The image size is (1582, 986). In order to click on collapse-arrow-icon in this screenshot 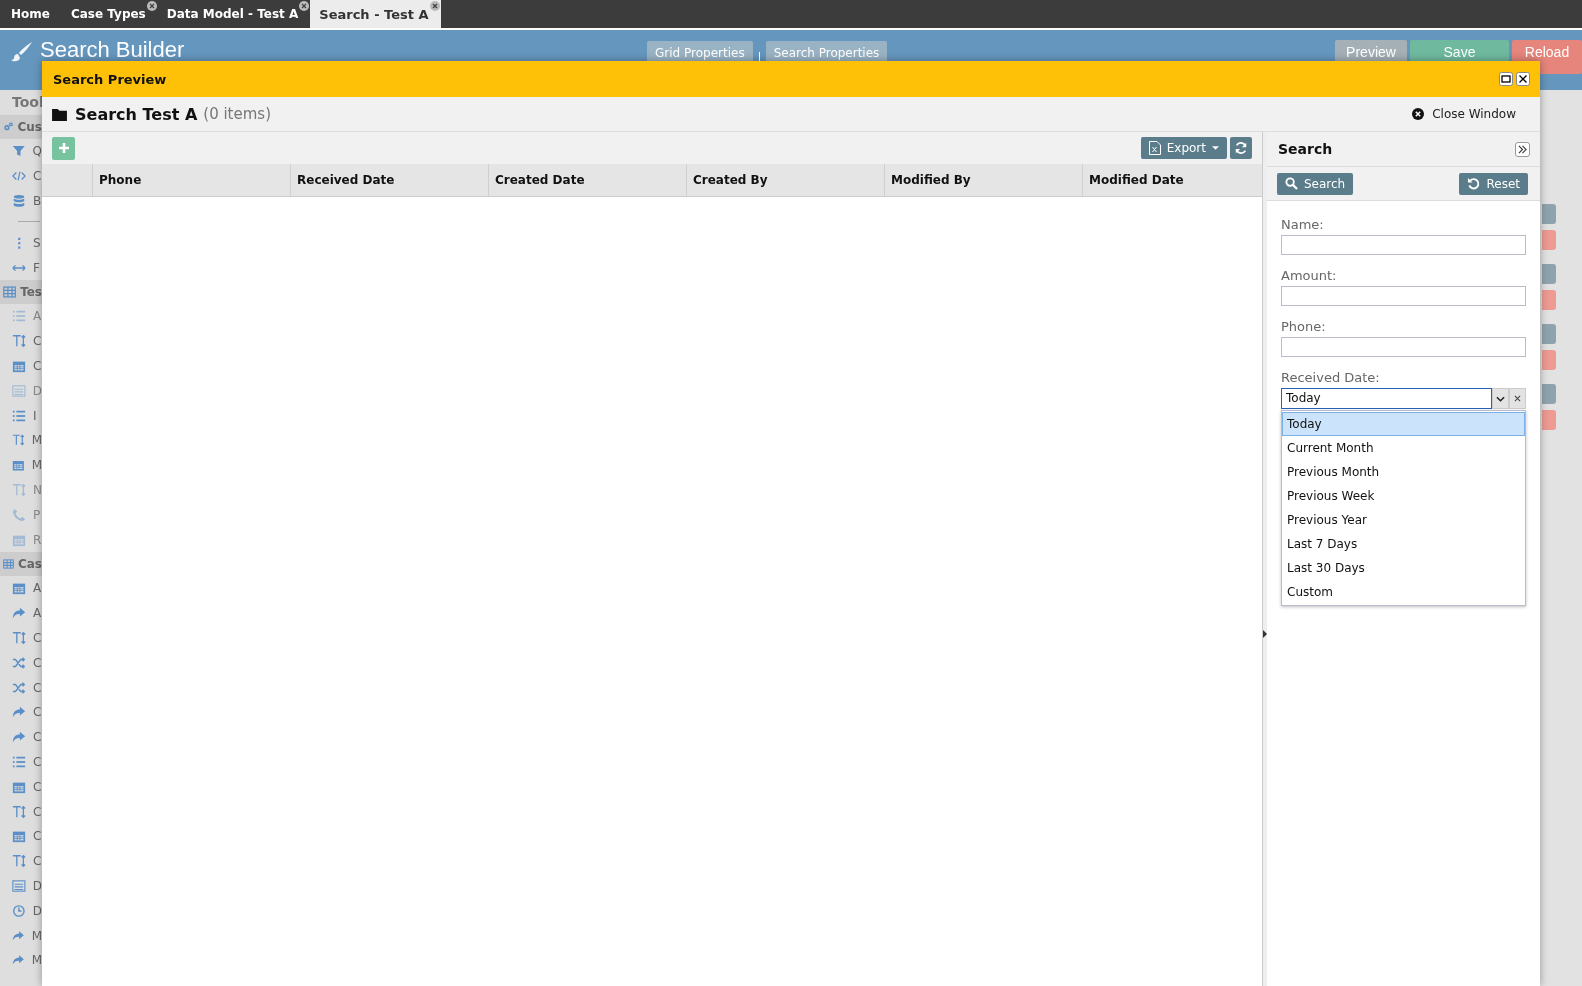, I will do `click(1265, 634)`.